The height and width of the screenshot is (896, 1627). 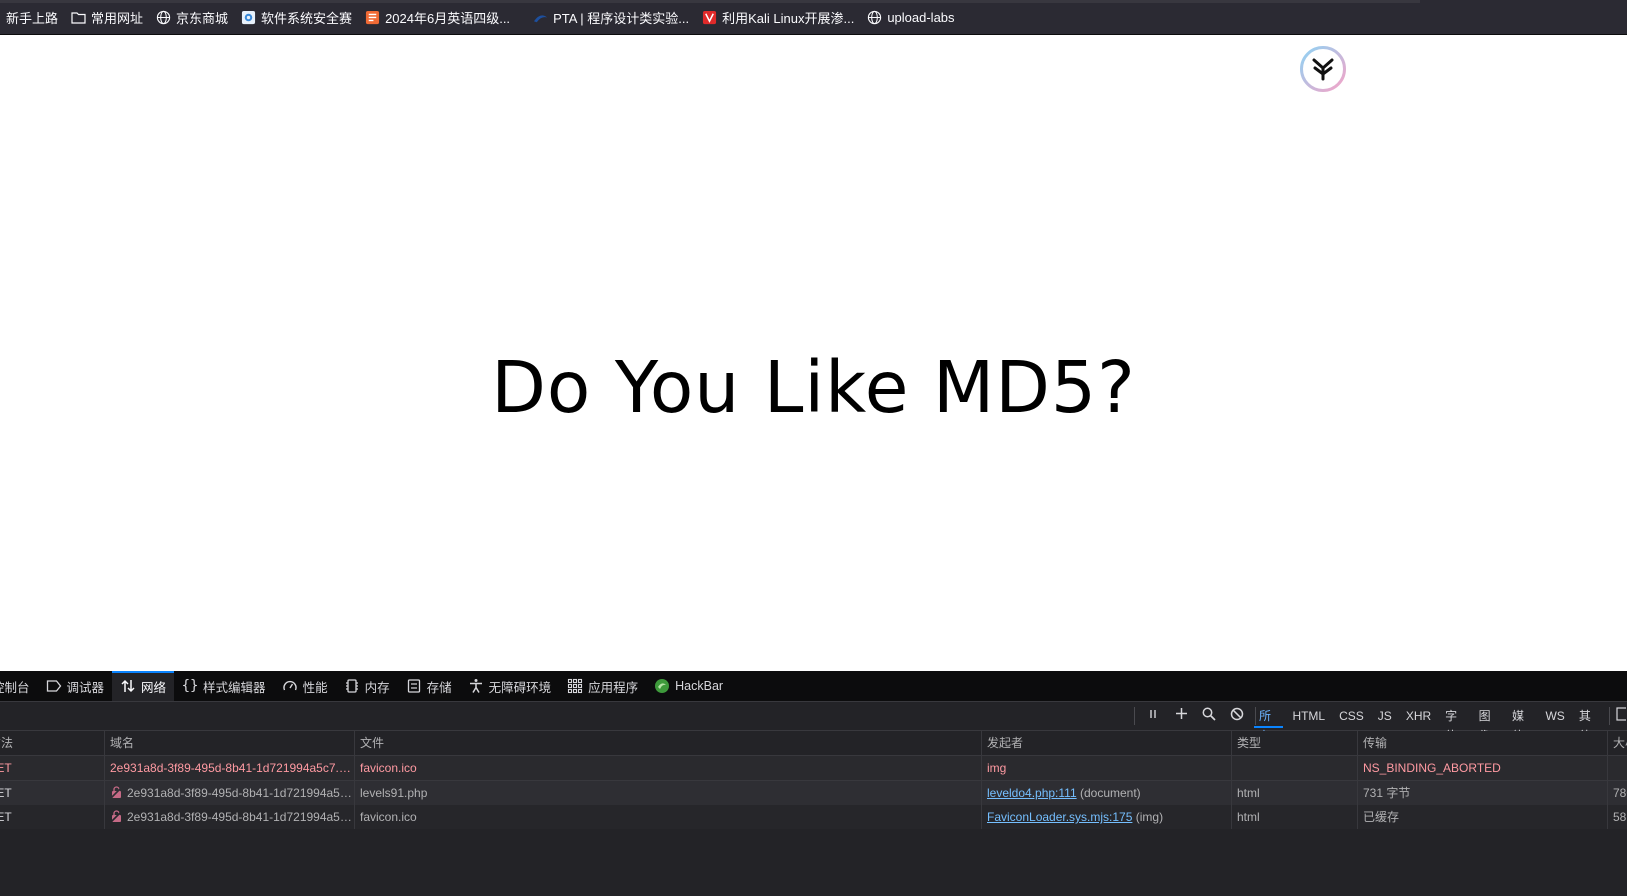 I want to click on pause-icon, so click(x=1153, y=716).